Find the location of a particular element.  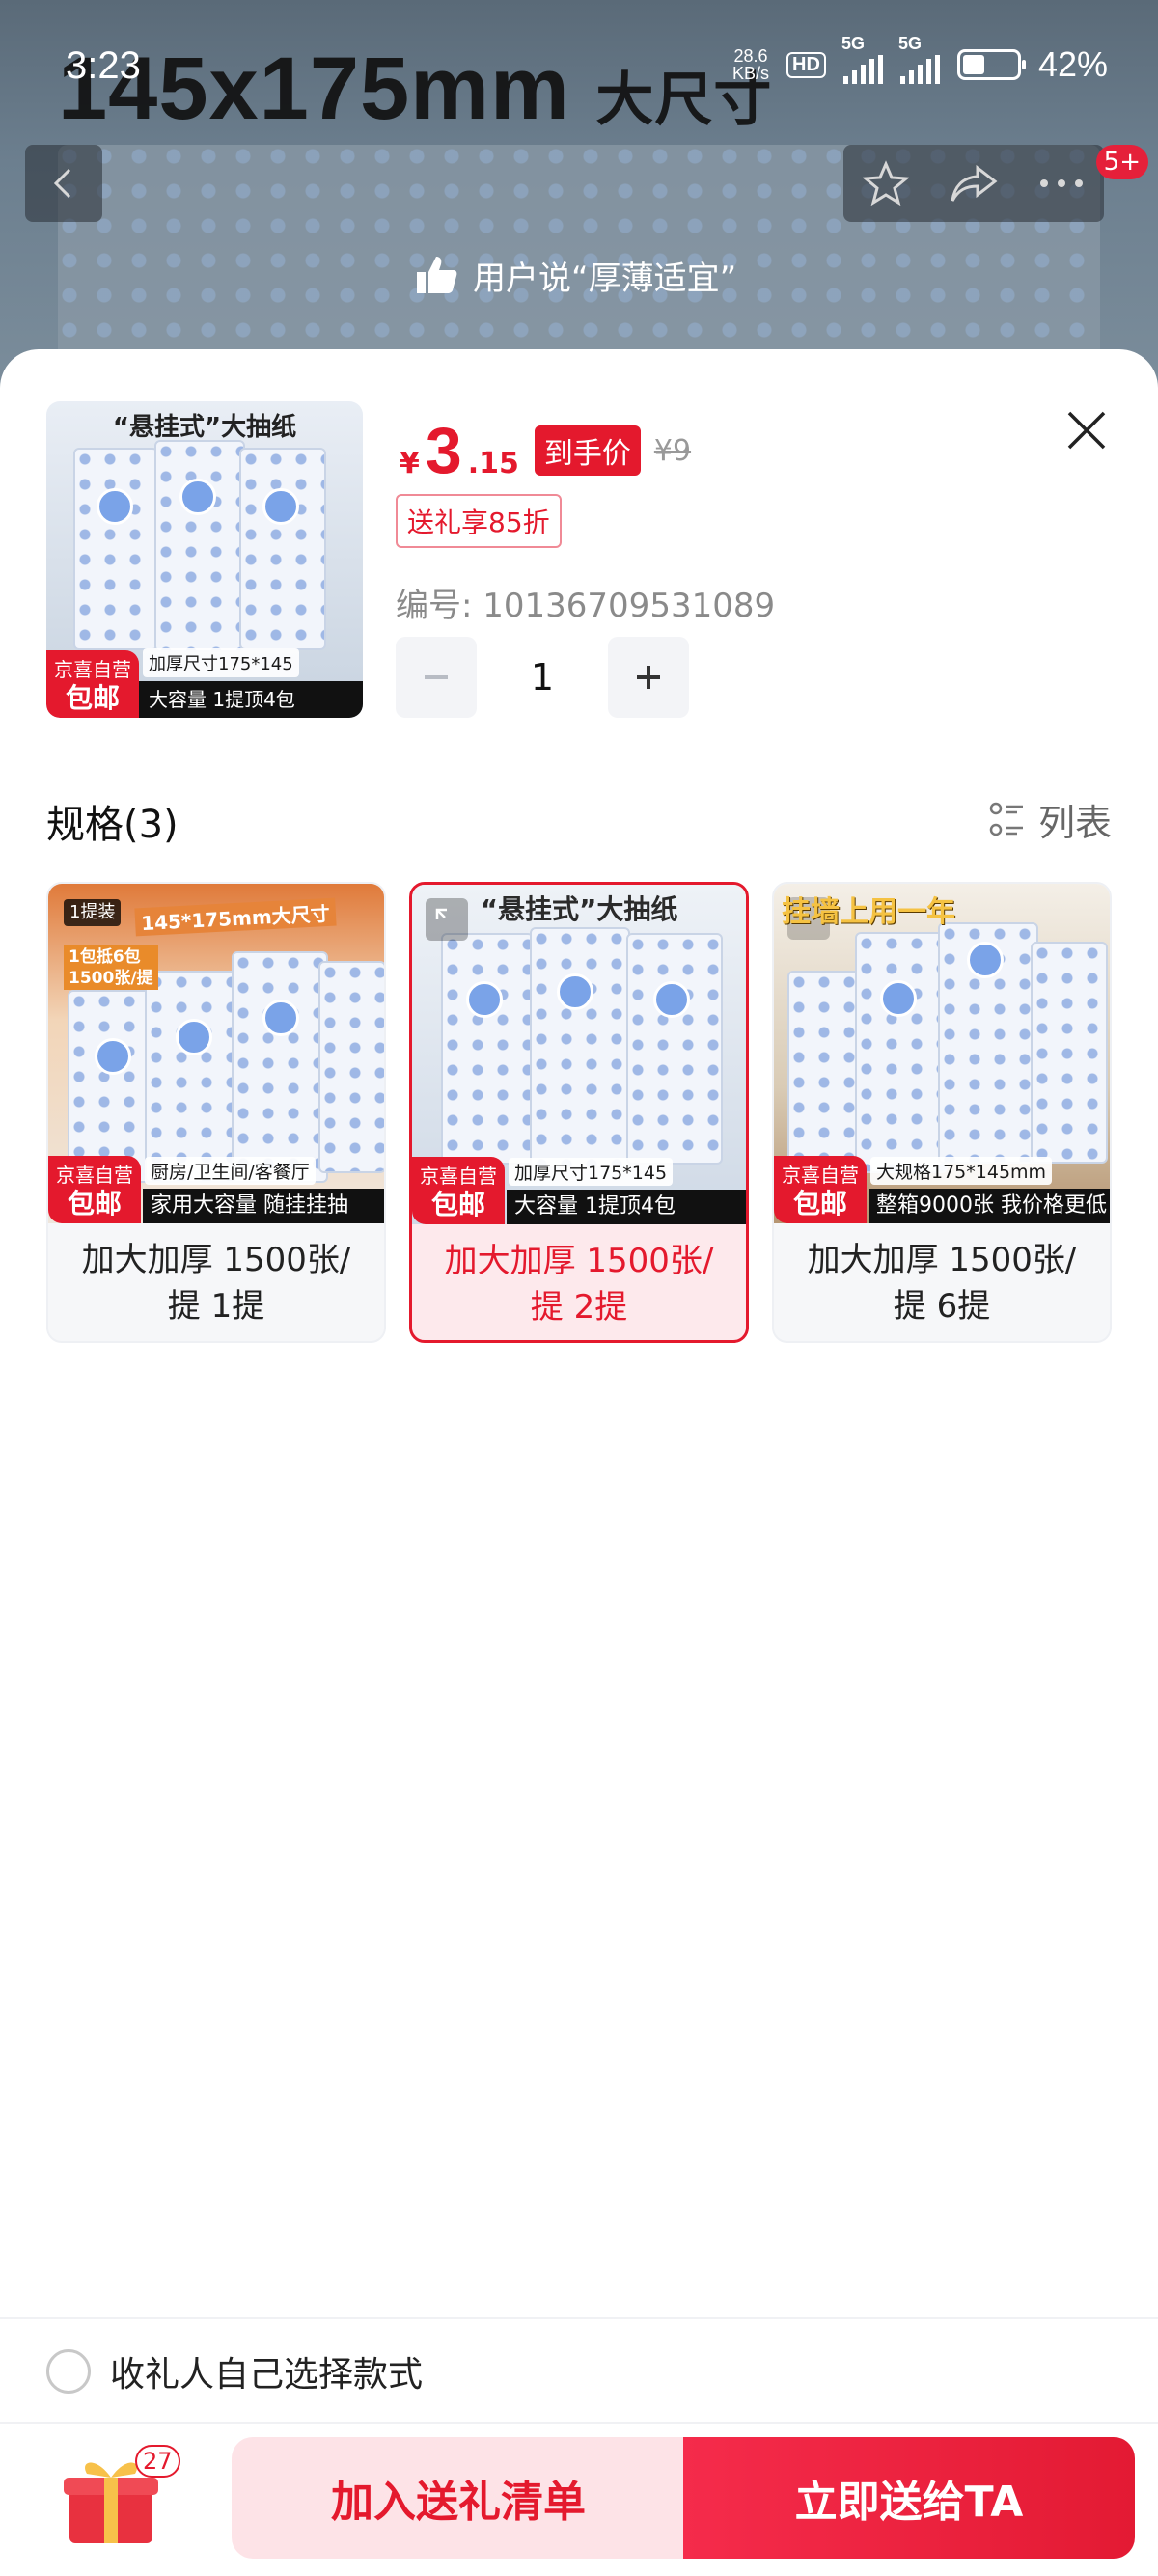

sku-image: “悬挂式”大抽纸 加厚尺寸175*145 大容量 1提顶4包 京喜自营 包邮 is located at coordinates (579, 1055).